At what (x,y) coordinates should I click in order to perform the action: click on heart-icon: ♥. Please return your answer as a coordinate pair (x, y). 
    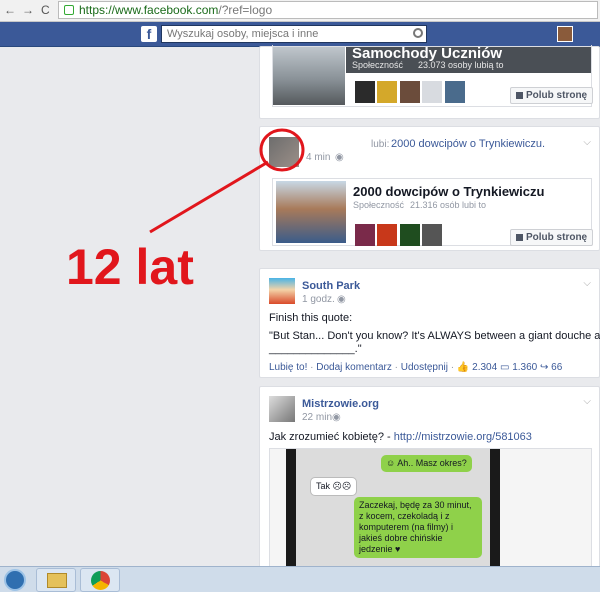
    Looking at the image, I should click on (396, 549).